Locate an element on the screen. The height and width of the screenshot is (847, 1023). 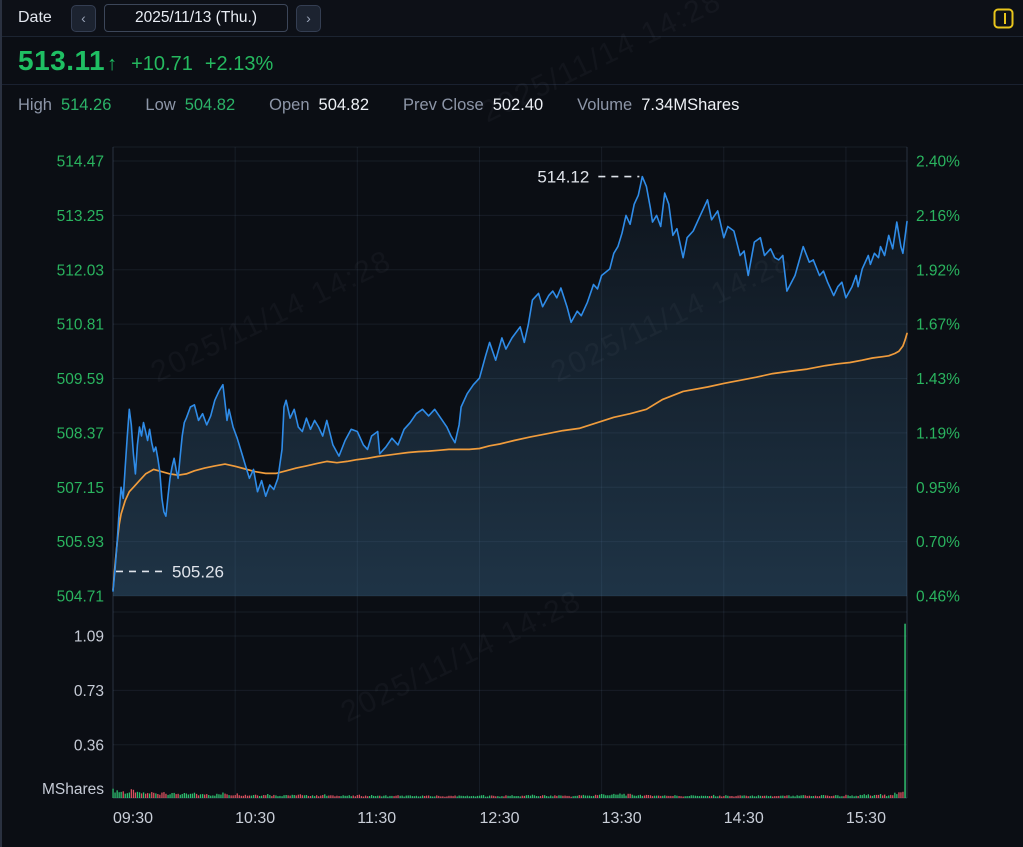
open-value: 504.82 is located at coordinates (343, 104).